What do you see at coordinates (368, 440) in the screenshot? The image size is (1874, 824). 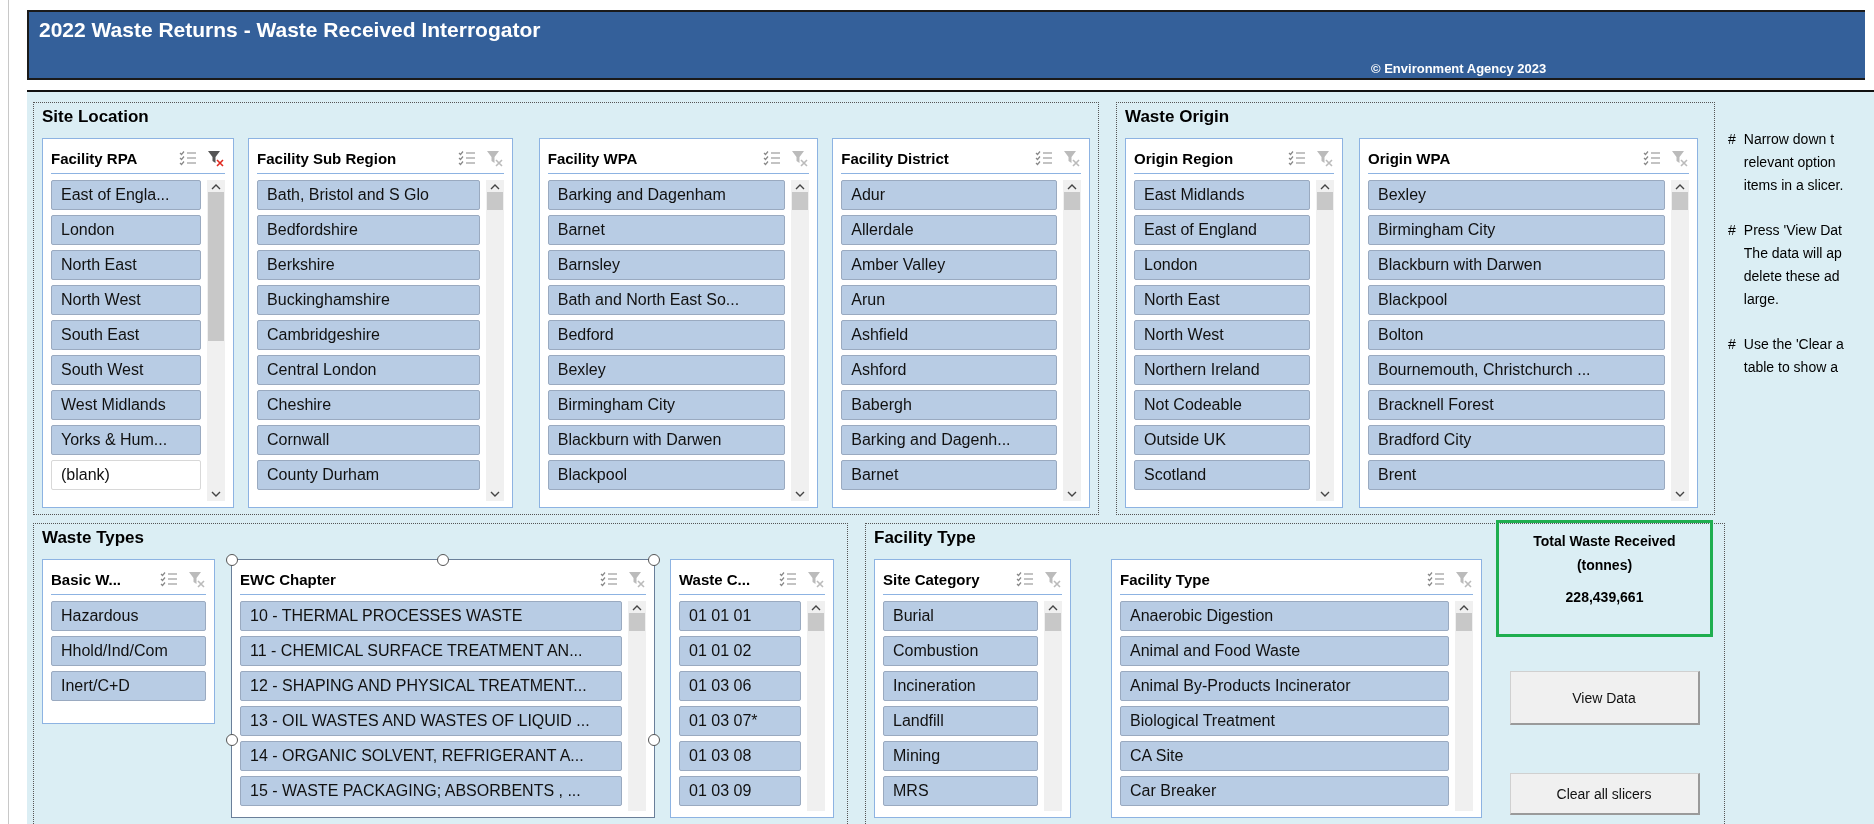 I see `slicer-item: Cornwall` at bounding box center [368, 440].